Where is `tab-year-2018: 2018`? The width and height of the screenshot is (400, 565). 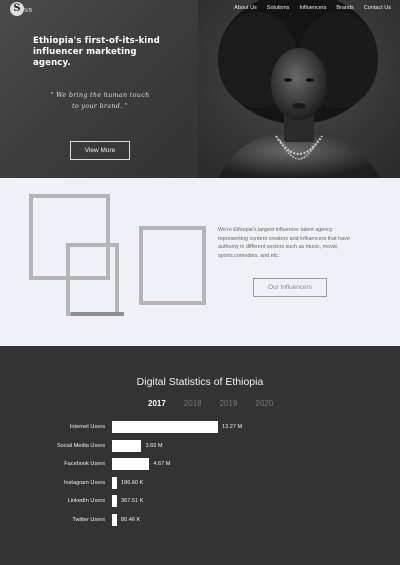
tab-year-2018: 2018 is located at coordinates (193, 403).